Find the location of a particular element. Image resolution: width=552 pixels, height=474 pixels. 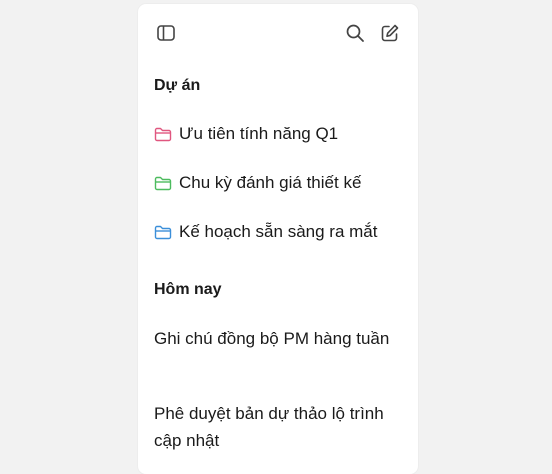

project-item-q1-priorities: Ưu tiên tính năng Q1 is located at coordinates (278, 134).